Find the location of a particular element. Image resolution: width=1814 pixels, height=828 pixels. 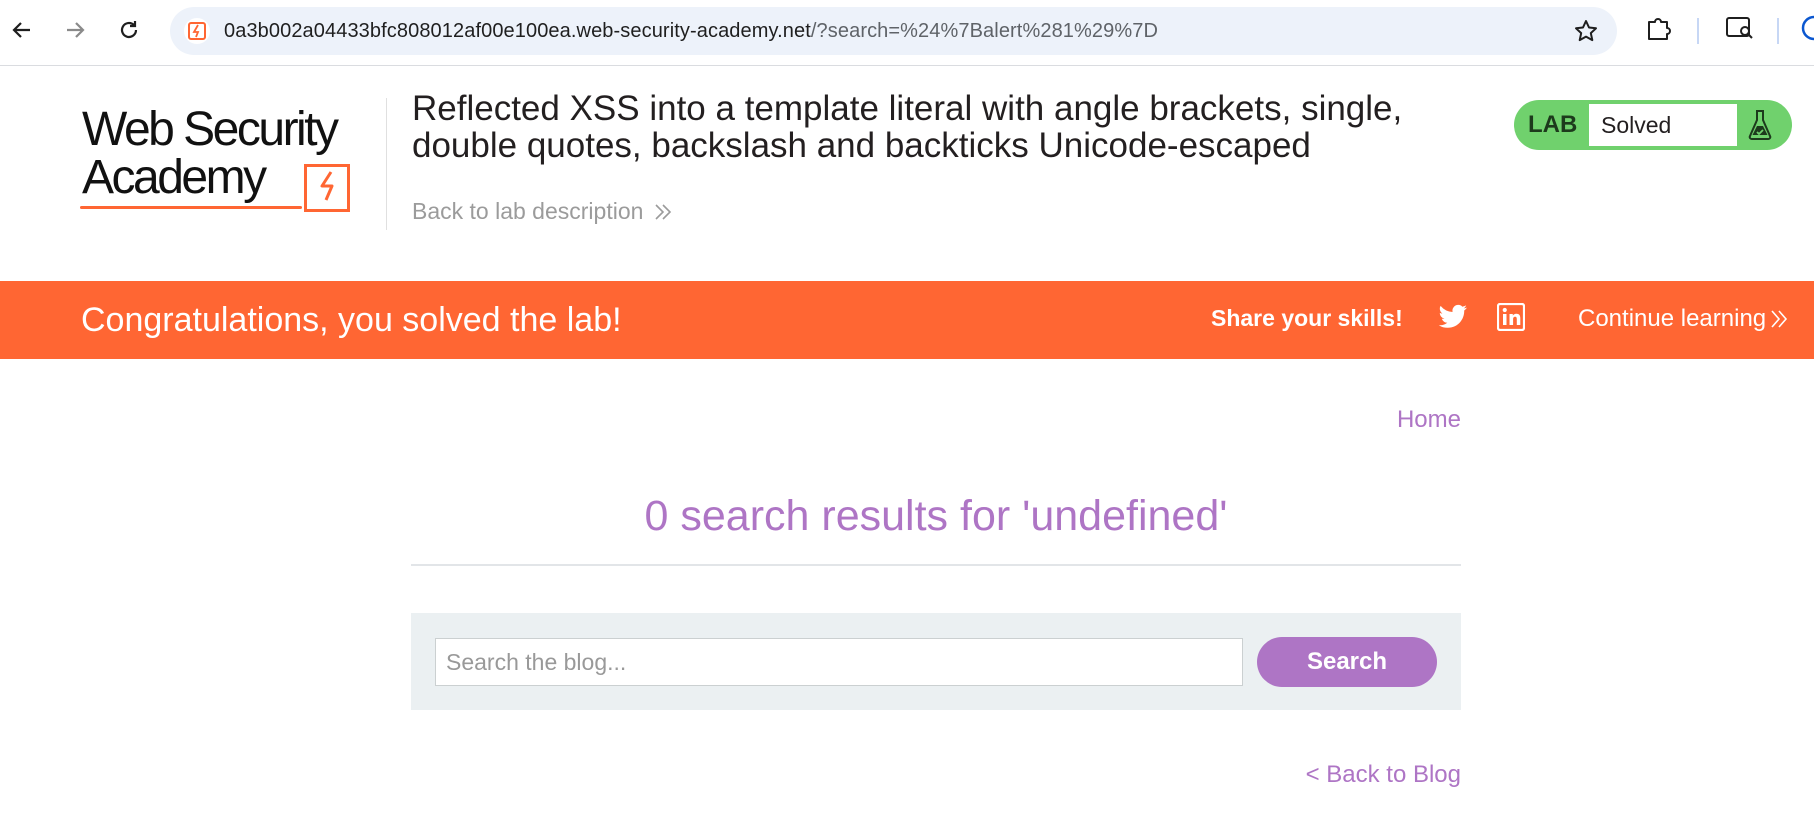

results-divider is located at coordinates (936, 565).